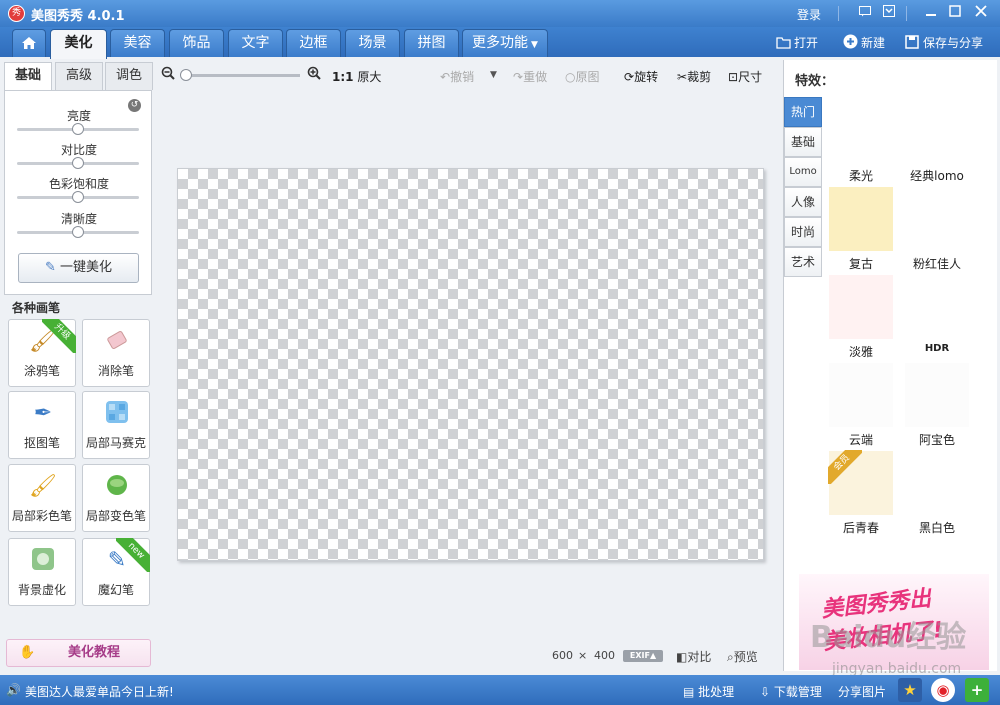 This screenshot has width=1000, height=705. What do you see at coordinates (43, 561) in the screenshot?
I see `blur-icon` at bounding box center [43, 561].